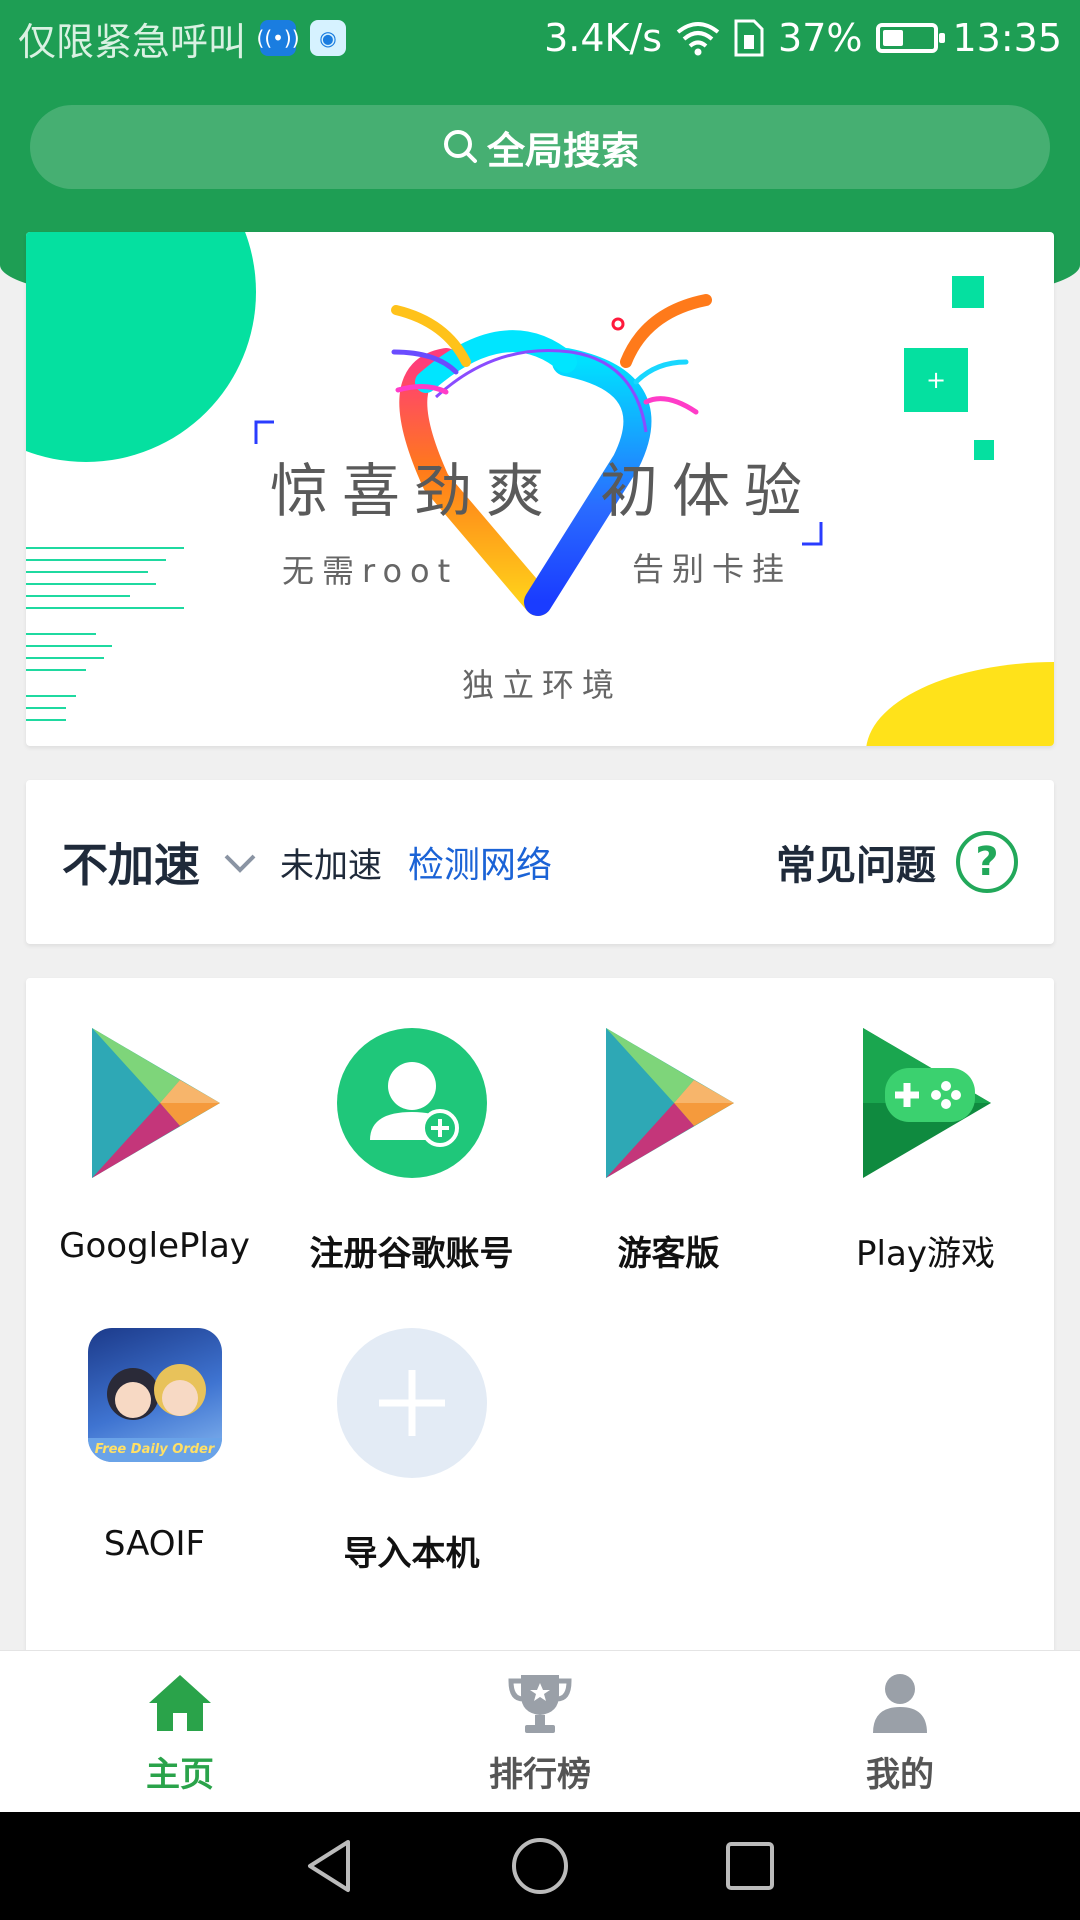 Image resolution: width=1080 pixels, height=1920 pixels. I want to click on app-label: 游客版, so click(668, 1254).